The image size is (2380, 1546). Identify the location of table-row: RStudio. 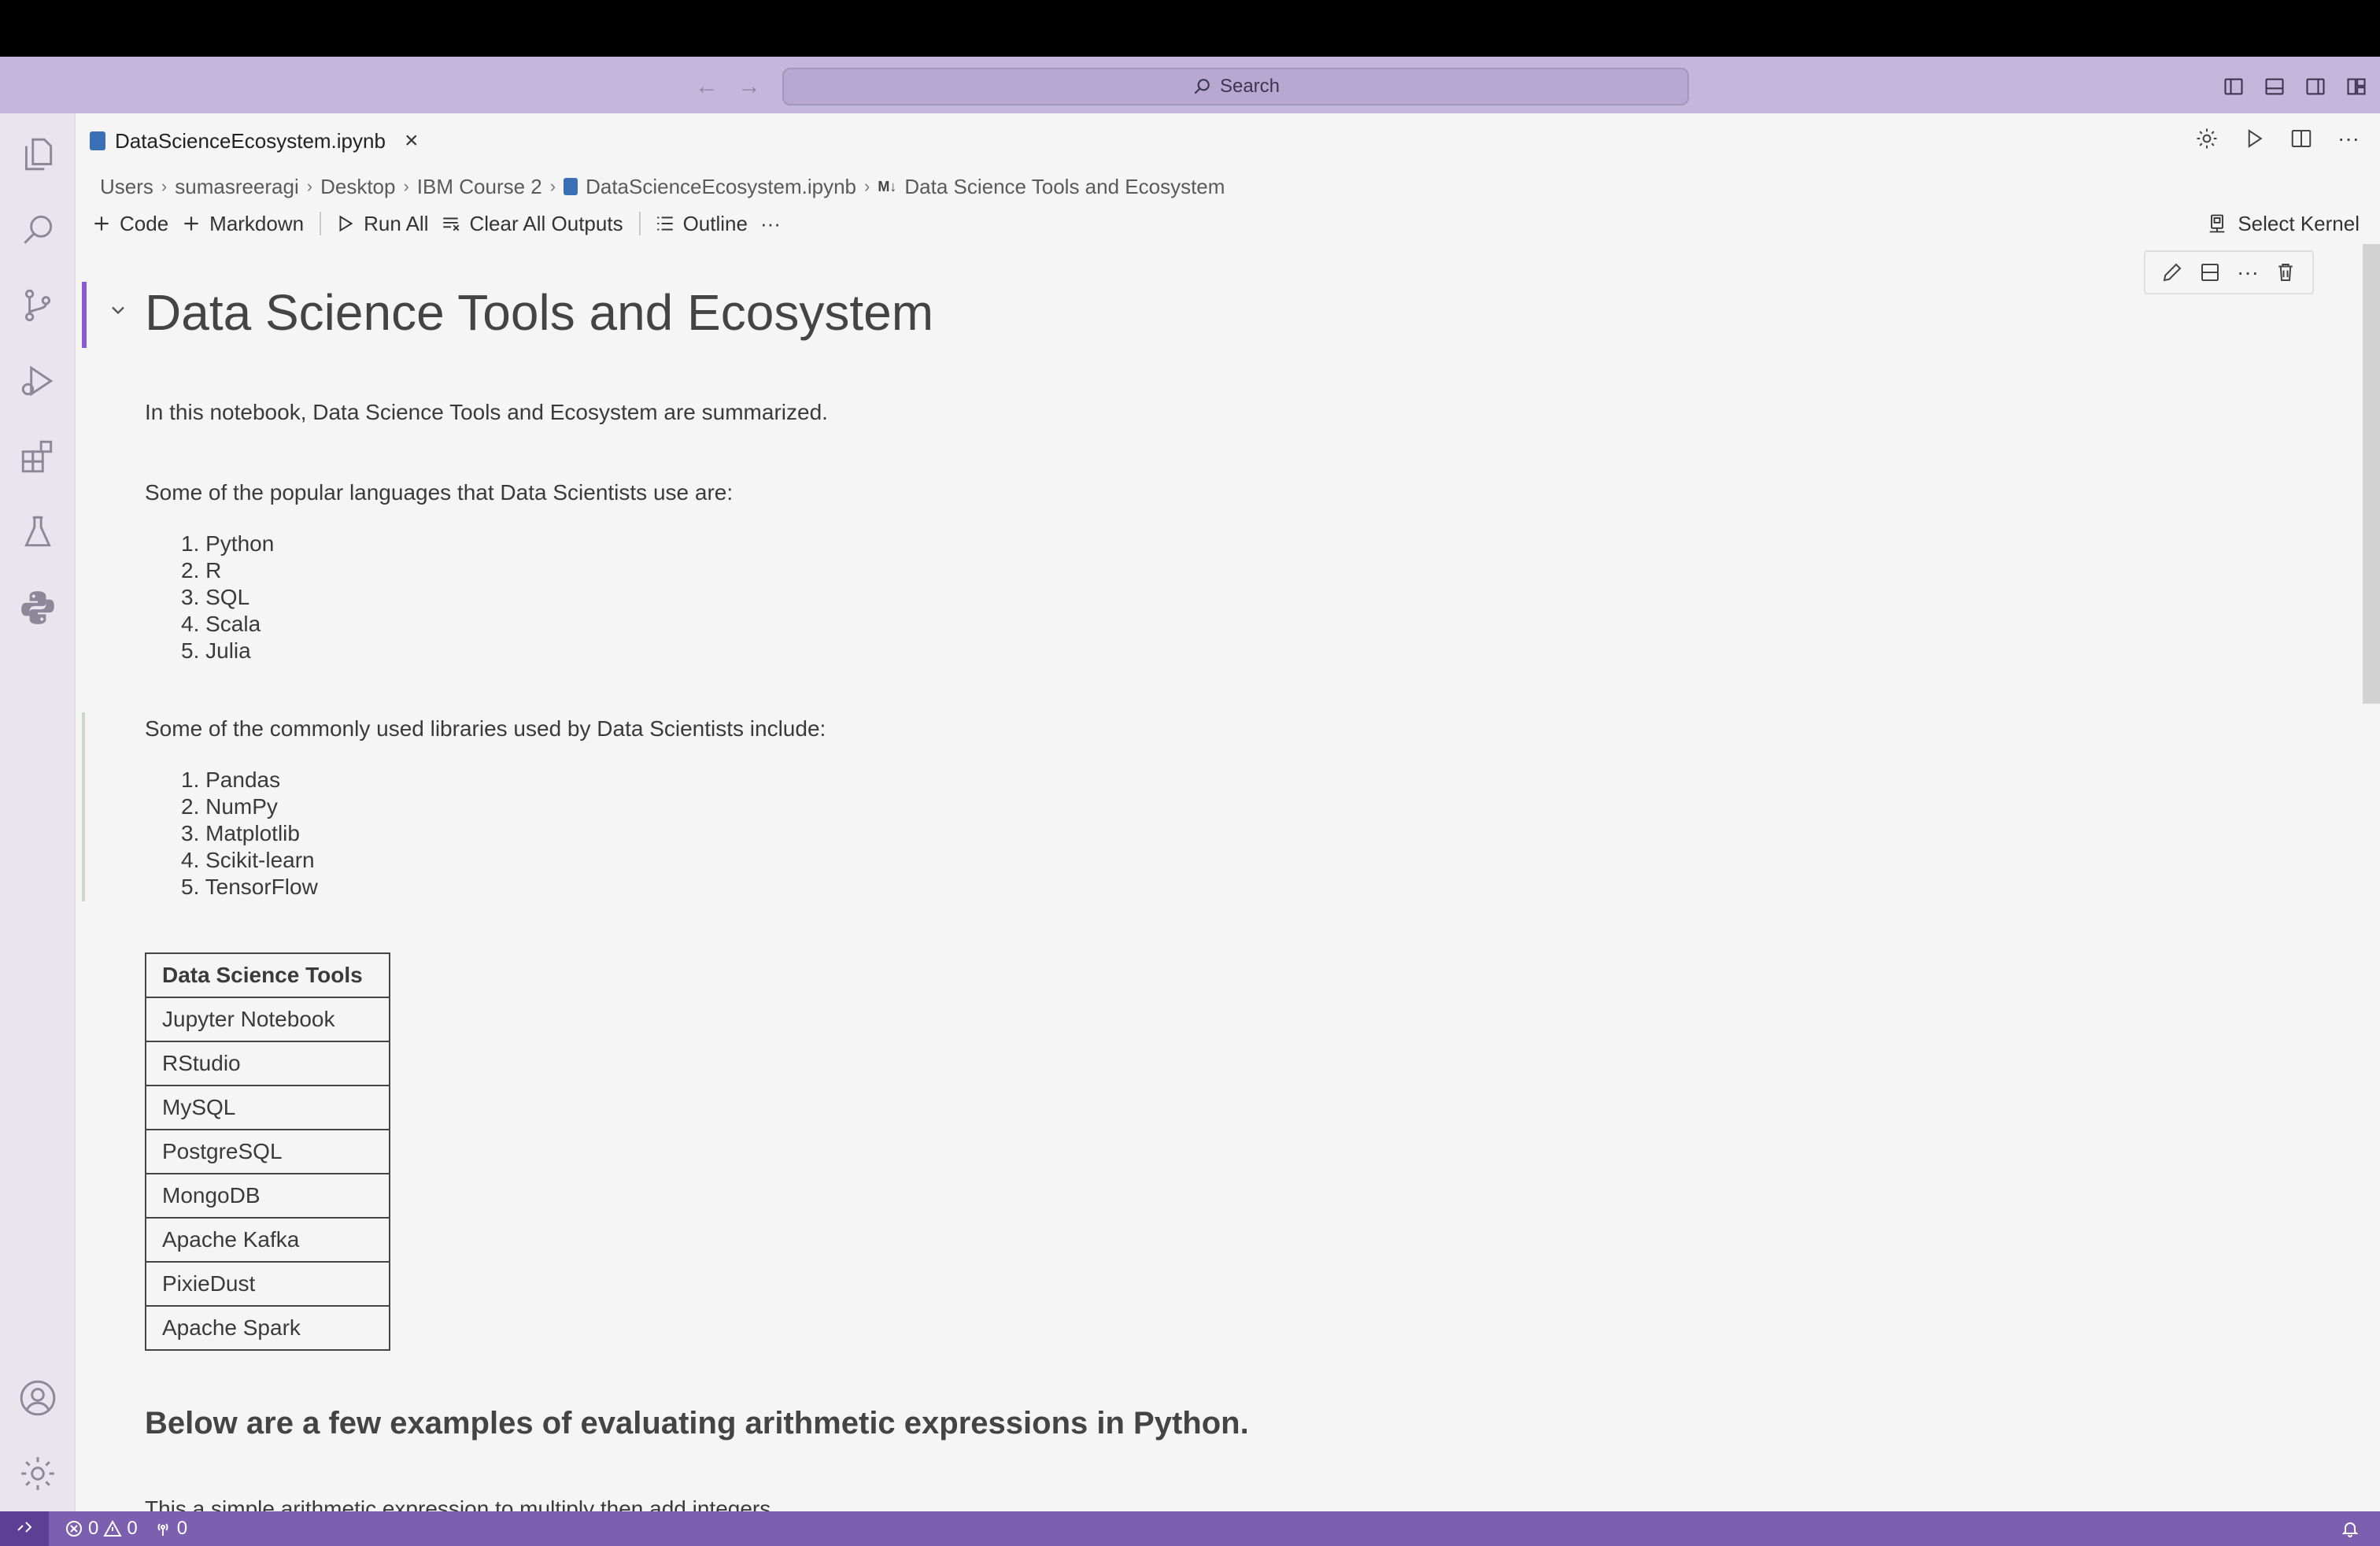
(267, 1064).